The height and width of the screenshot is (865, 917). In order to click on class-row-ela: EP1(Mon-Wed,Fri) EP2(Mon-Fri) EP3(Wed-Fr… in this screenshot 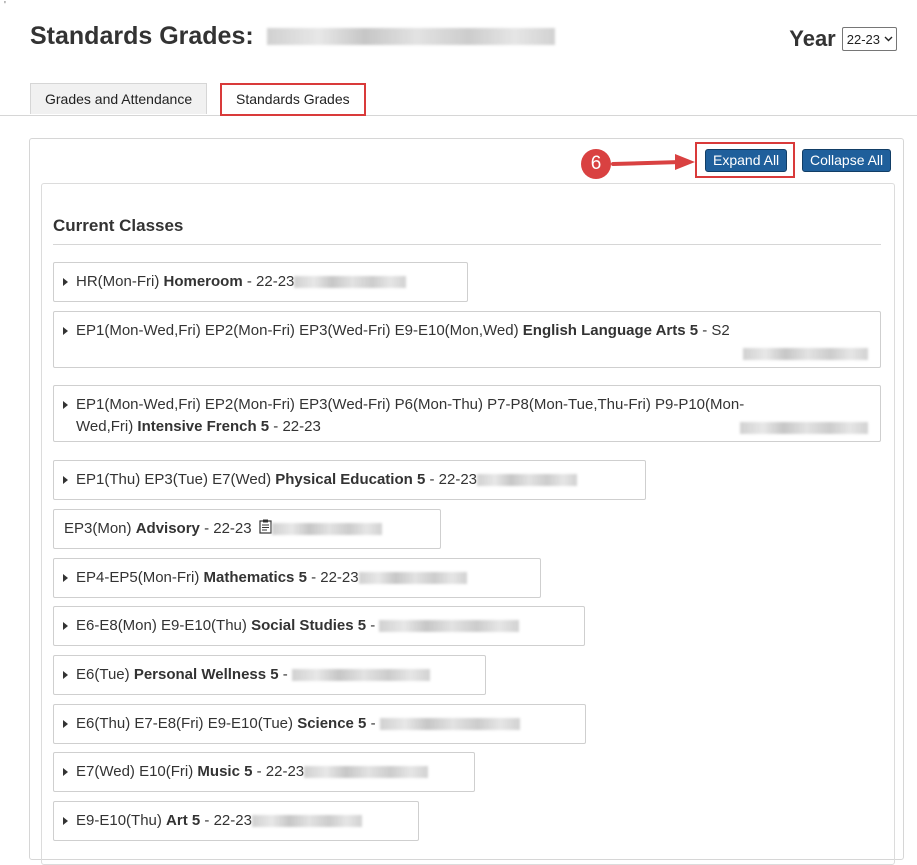, I will do `click(467, 339)`.